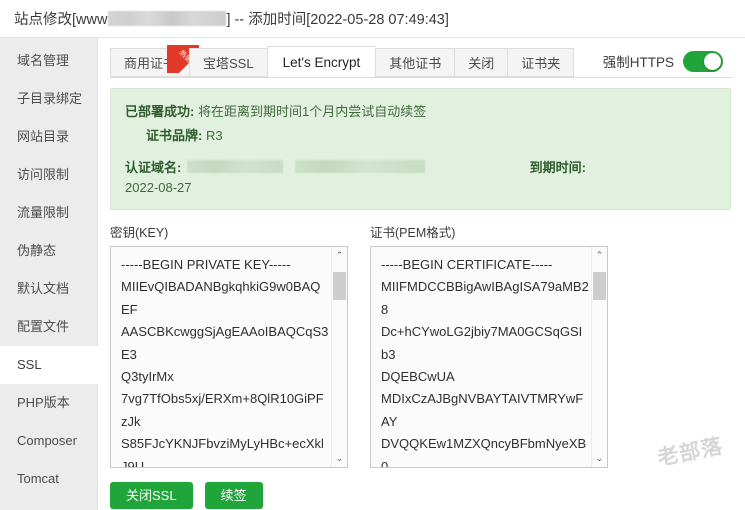  What do you see at coordinates (599, 357) in the screenshot?
I see `cert-scrollbar: ⌃ ⌄` at bounding box center [599, 357].